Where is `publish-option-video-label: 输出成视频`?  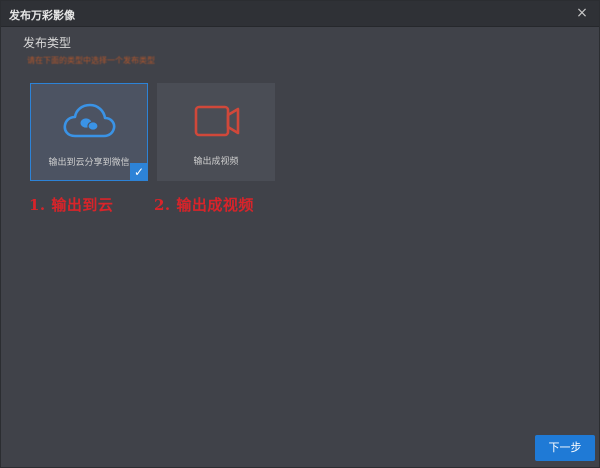
publish-option-video-label: 输出成视频 is located at coordinates (216, 162).